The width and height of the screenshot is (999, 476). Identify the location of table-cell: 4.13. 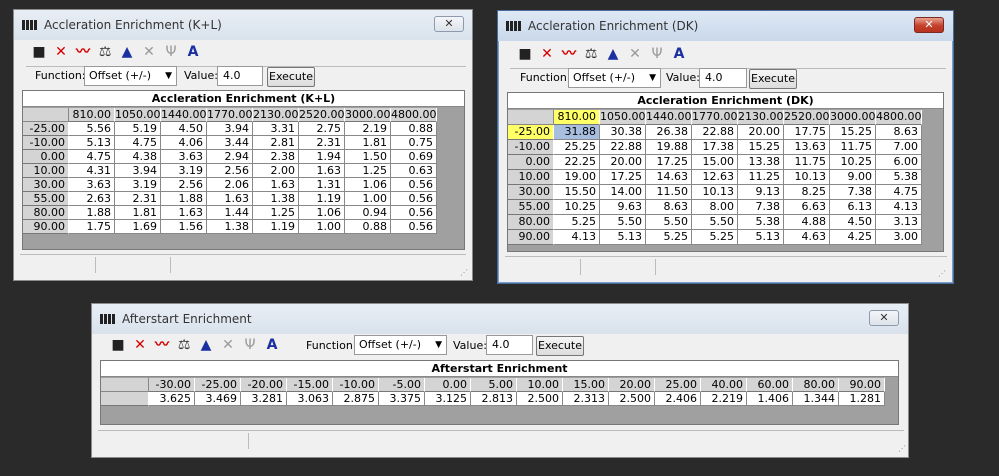
(577, 237).